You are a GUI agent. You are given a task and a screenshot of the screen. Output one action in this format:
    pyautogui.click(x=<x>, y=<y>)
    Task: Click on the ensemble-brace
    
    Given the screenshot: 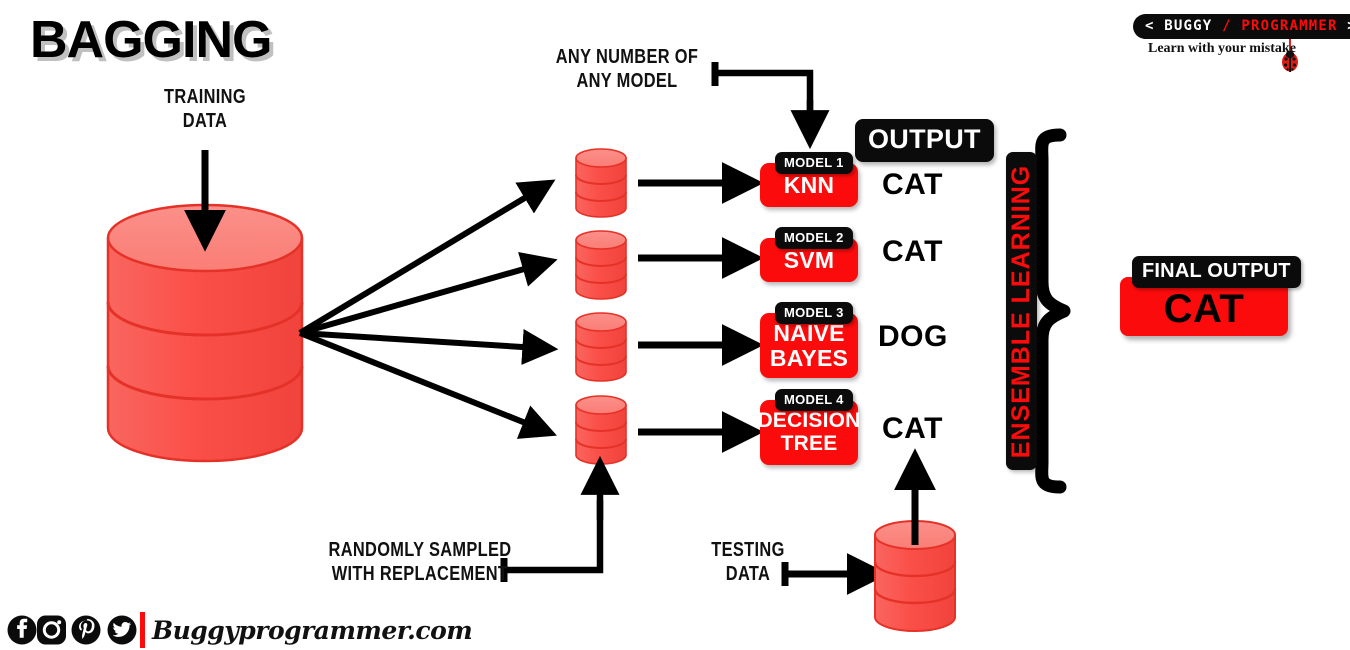 What is the action you would take?
    pyautogui.click(x=1053, y=311)
    